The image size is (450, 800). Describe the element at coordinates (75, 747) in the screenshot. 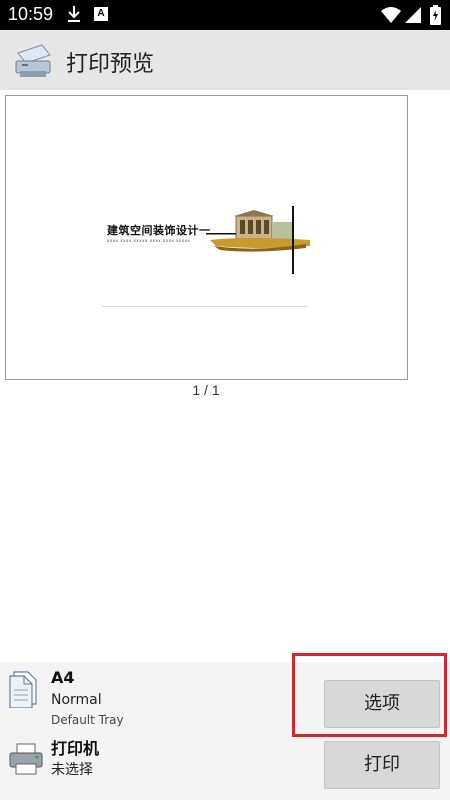

I see `printer-label: 打印机` at that location.